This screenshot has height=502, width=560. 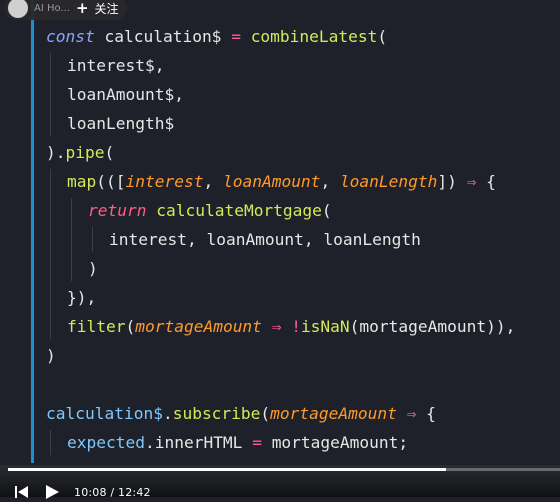 What do you see at coordinates (280, 482) in the screenshot?
I see `video-player-bar: 10:08 / 12:42` at bounding box center [280, 482].